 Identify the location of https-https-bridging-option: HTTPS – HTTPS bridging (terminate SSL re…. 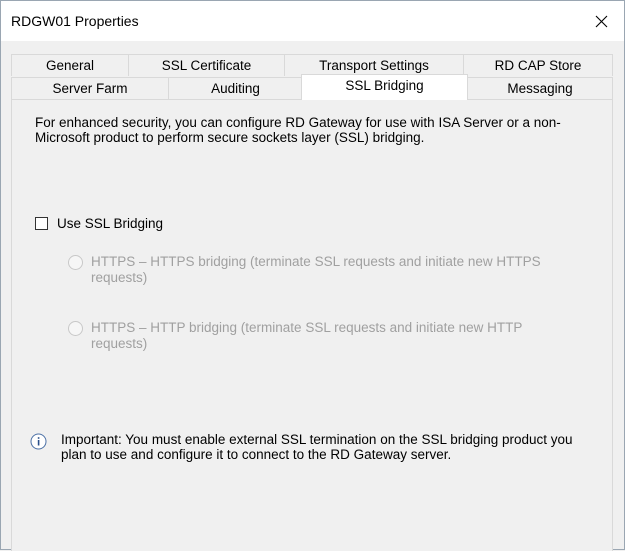
(318, 270).